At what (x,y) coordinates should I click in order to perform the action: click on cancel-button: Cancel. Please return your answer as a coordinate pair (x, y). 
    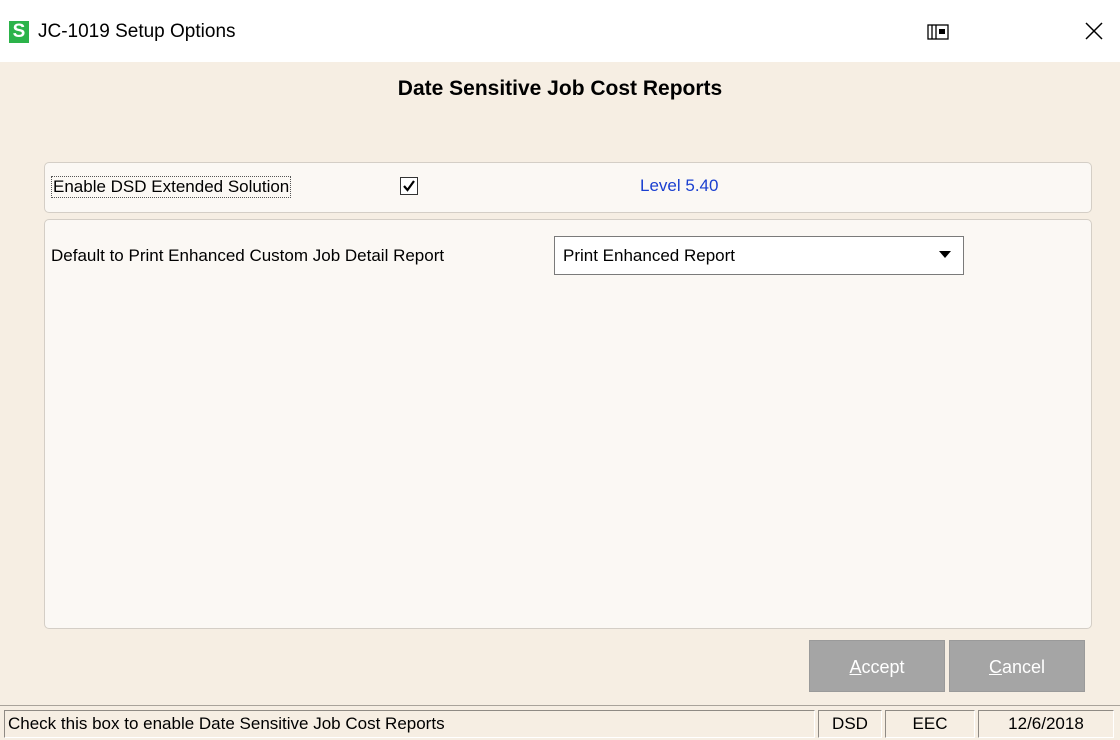
    Looking at the image, I should click on (1017, 666).